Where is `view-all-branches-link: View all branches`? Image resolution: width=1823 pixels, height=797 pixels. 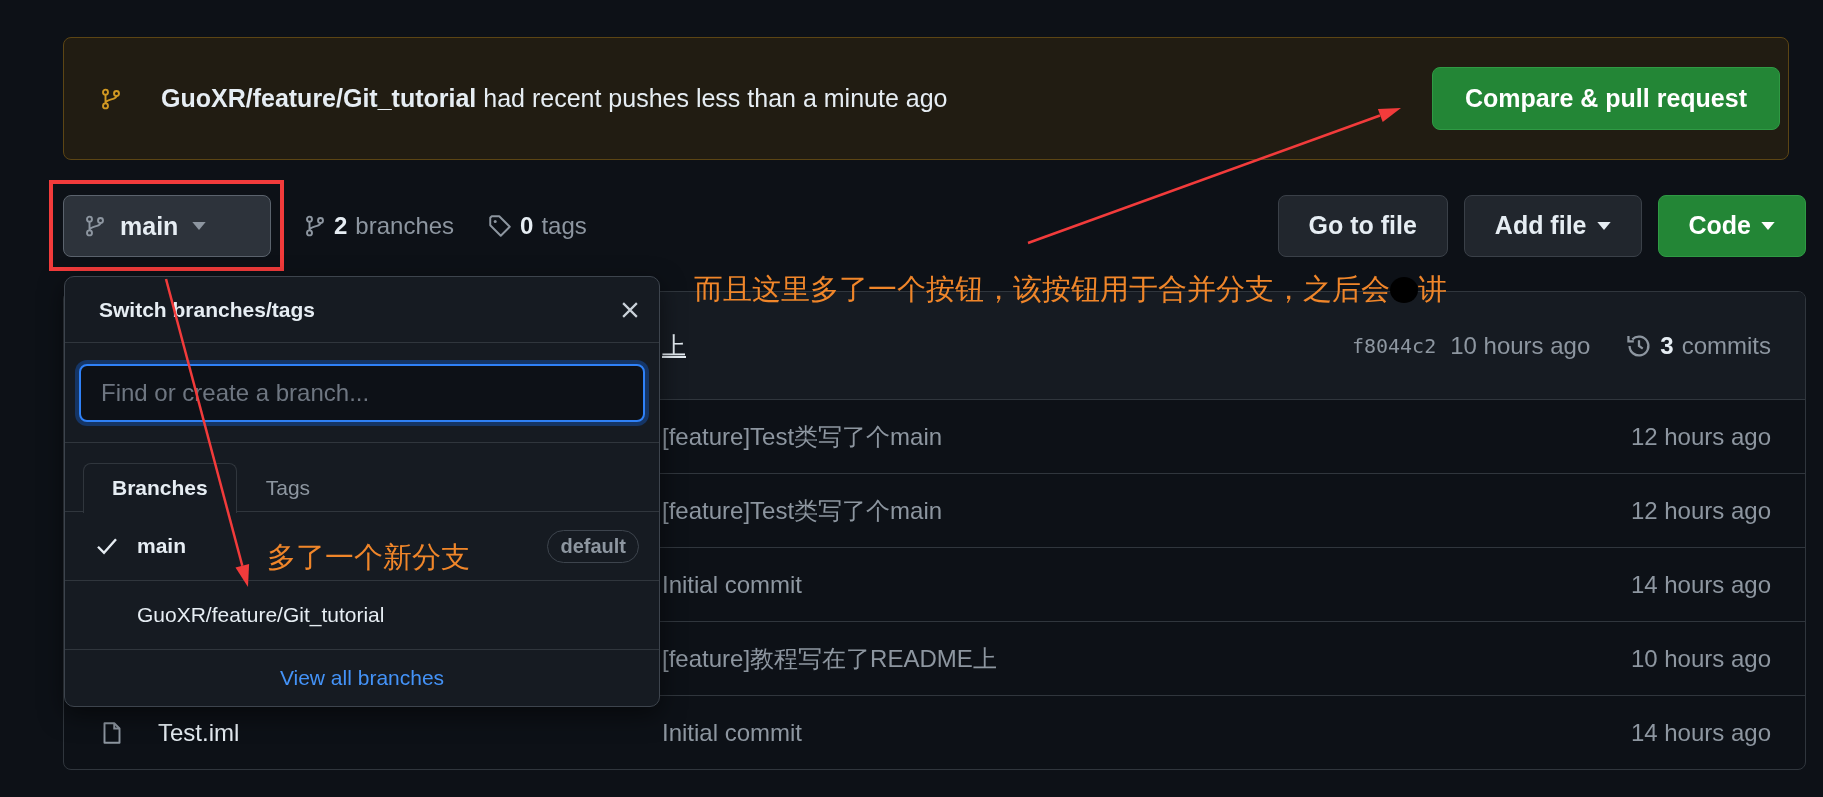 view-all-branches-link: View all branches is located at coordinates (362, 678).